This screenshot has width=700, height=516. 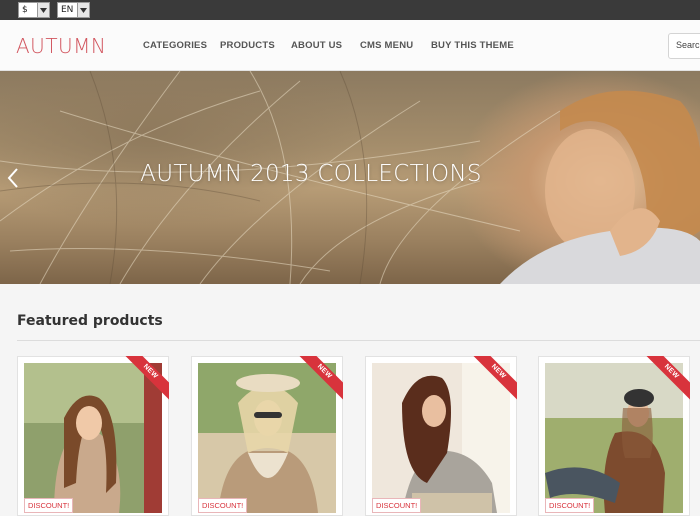 What do you see at coordinates (90, 321) in the screenshot?
I see `featured-products-heading: Featured products` at bounding box center [90, 321].